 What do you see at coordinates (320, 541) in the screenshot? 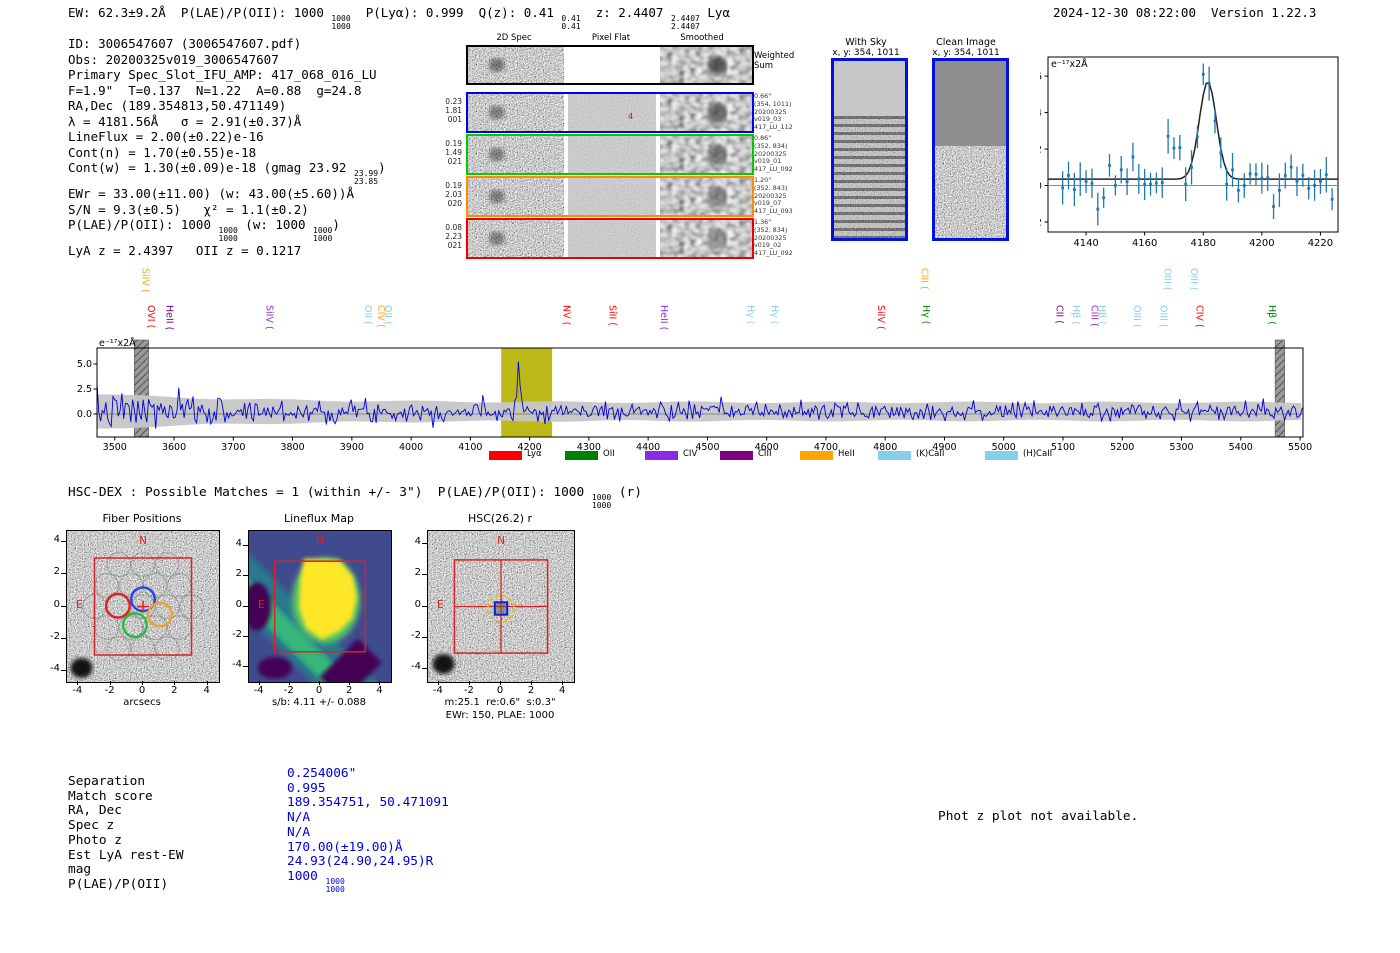
I see `compass-north: N` at bounding box center [320, 541].